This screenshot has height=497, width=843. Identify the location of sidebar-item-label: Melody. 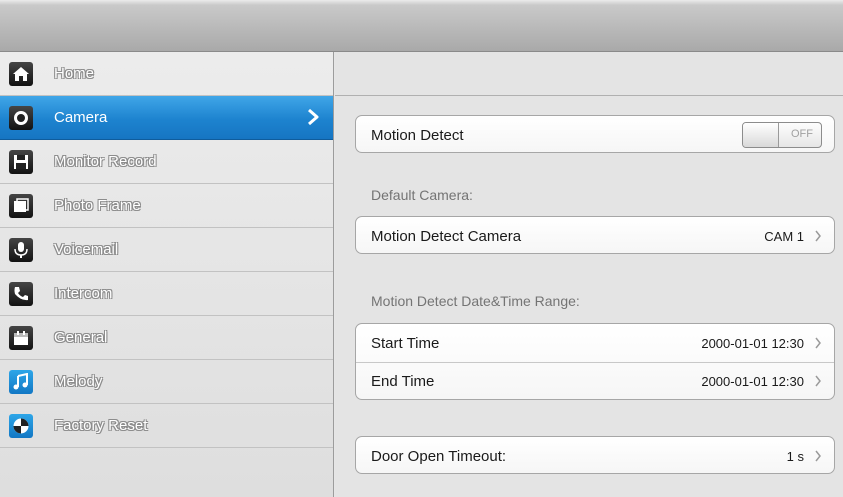
(78, 381).